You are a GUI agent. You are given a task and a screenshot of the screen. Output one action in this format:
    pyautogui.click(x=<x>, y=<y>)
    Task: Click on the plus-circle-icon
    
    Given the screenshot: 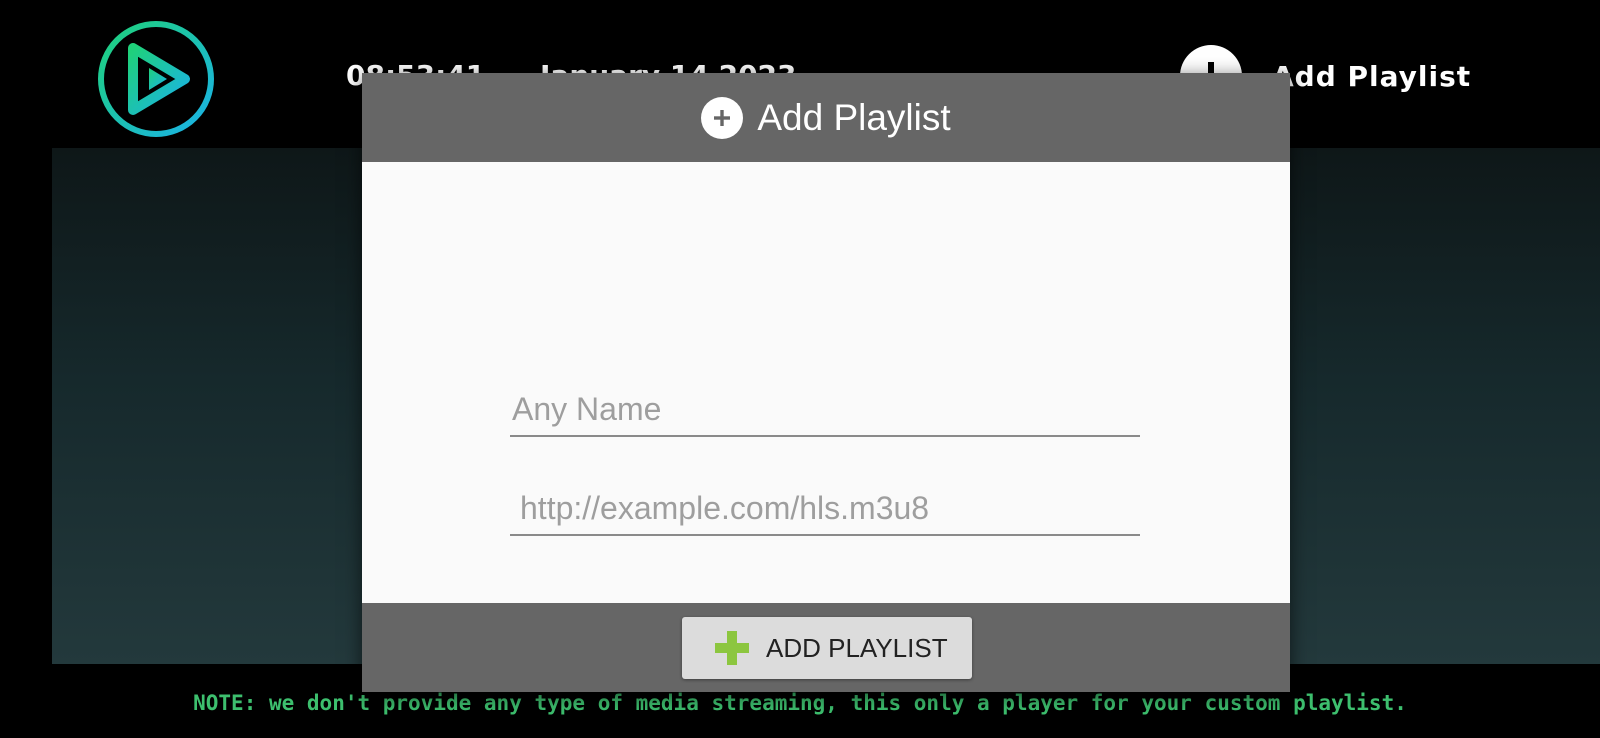 What is the action you would take?
    pyautogui.click(x=722, y=117)
    